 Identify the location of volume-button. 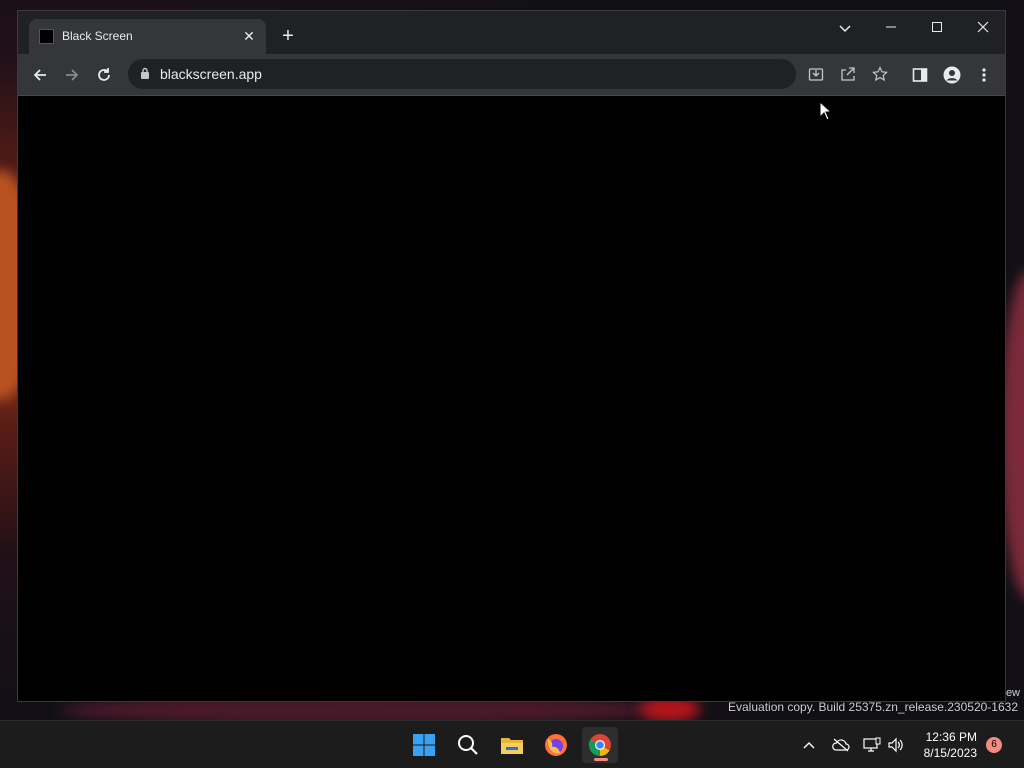
(896, 745).